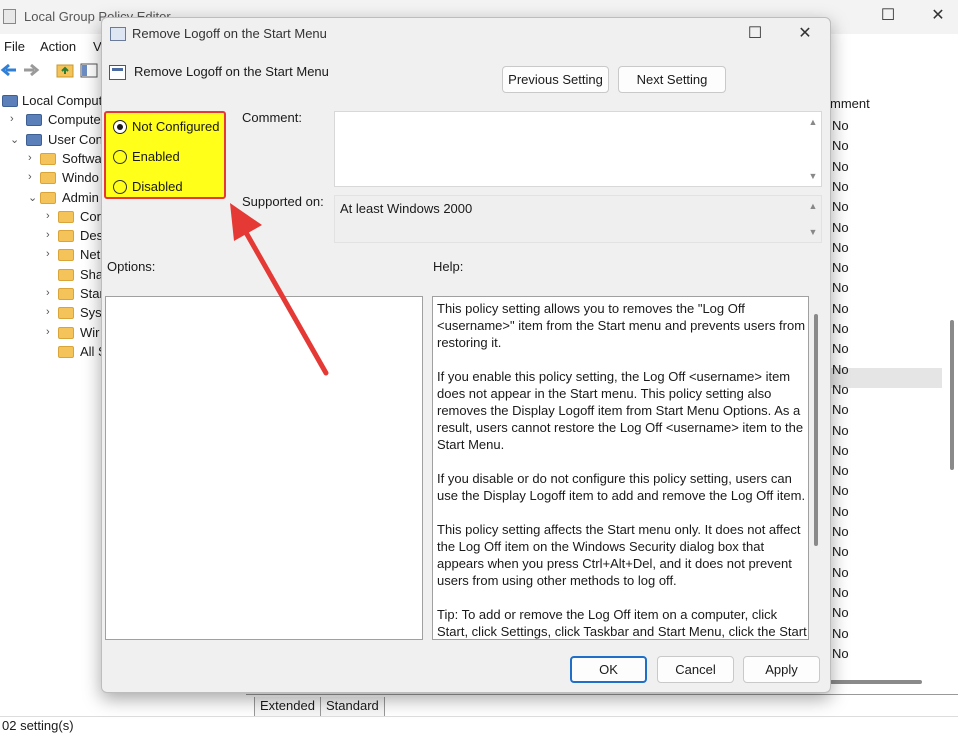 This screenshot has width=958, height=733. What do you see at coordinates (602, 705) in the screenshot?
I see `view-tabs: Extended Standard` at bounding box center [602, 705].